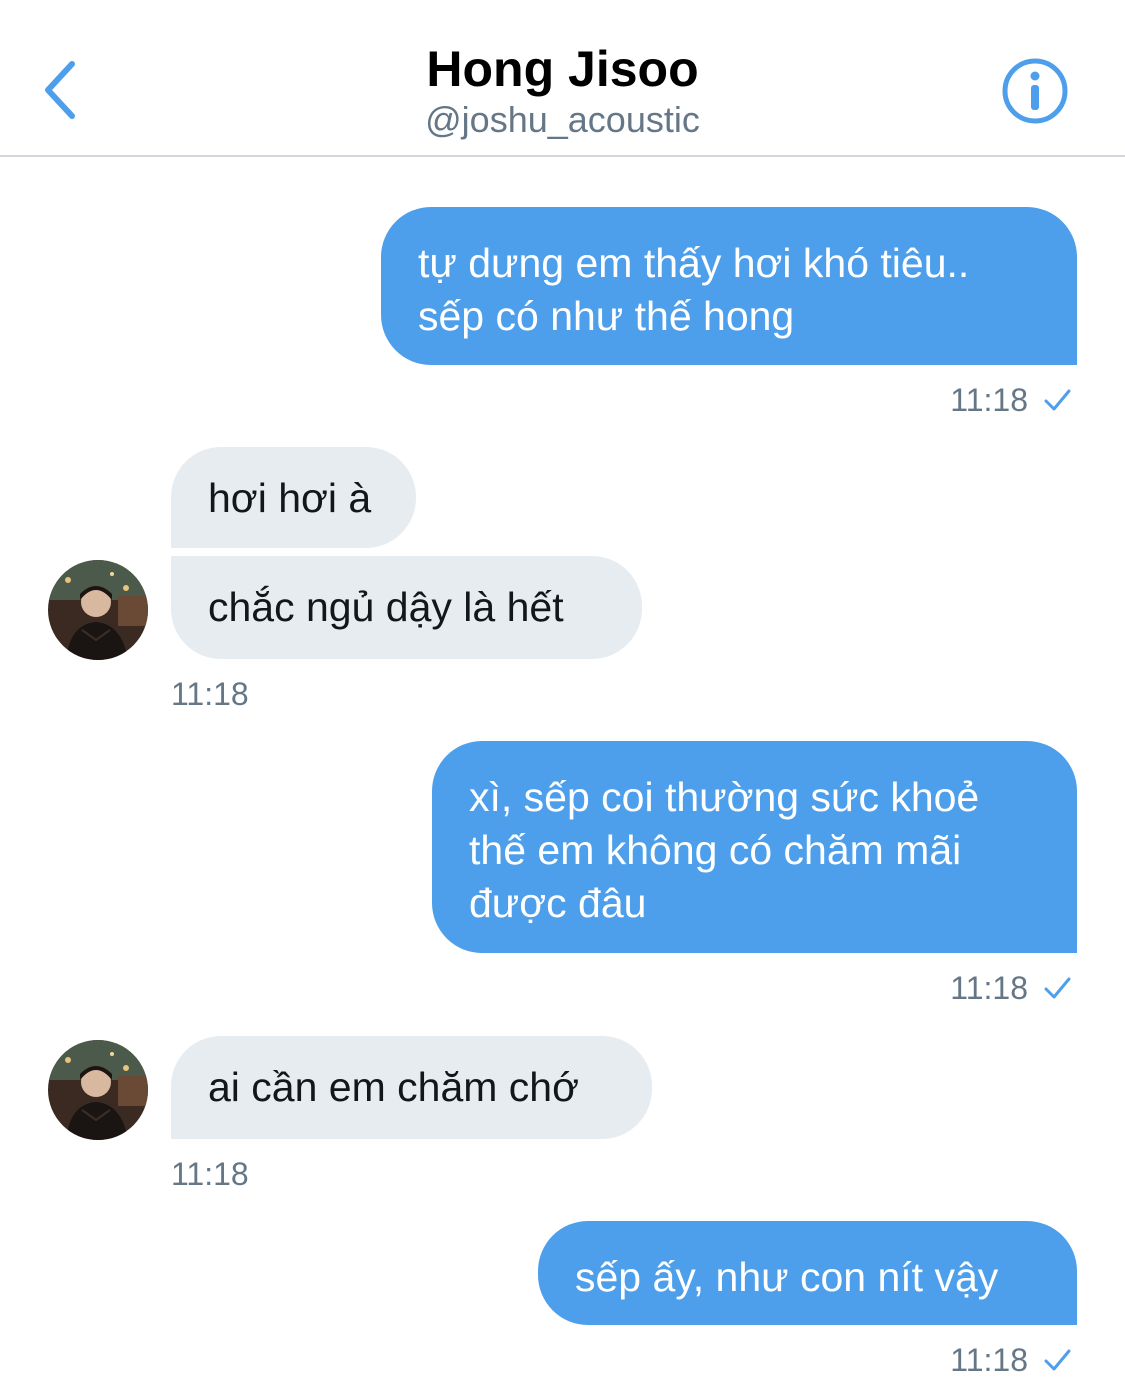  I want to click on info-circle-icon, so click(1035, 91).